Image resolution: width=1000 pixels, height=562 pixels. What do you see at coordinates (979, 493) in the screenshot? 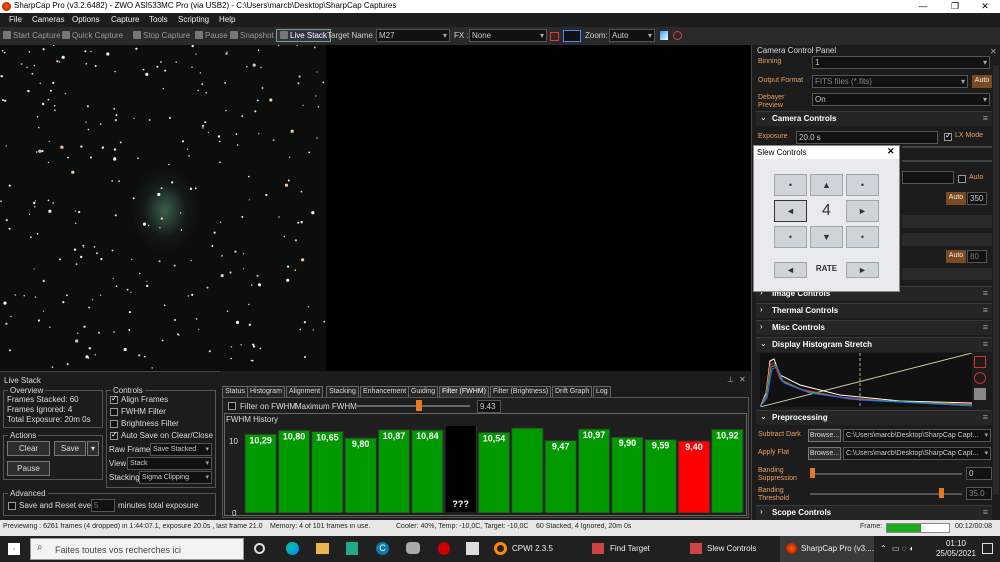
I see `banding-threshold-value: 35.0` at bounding box center [979, 493].